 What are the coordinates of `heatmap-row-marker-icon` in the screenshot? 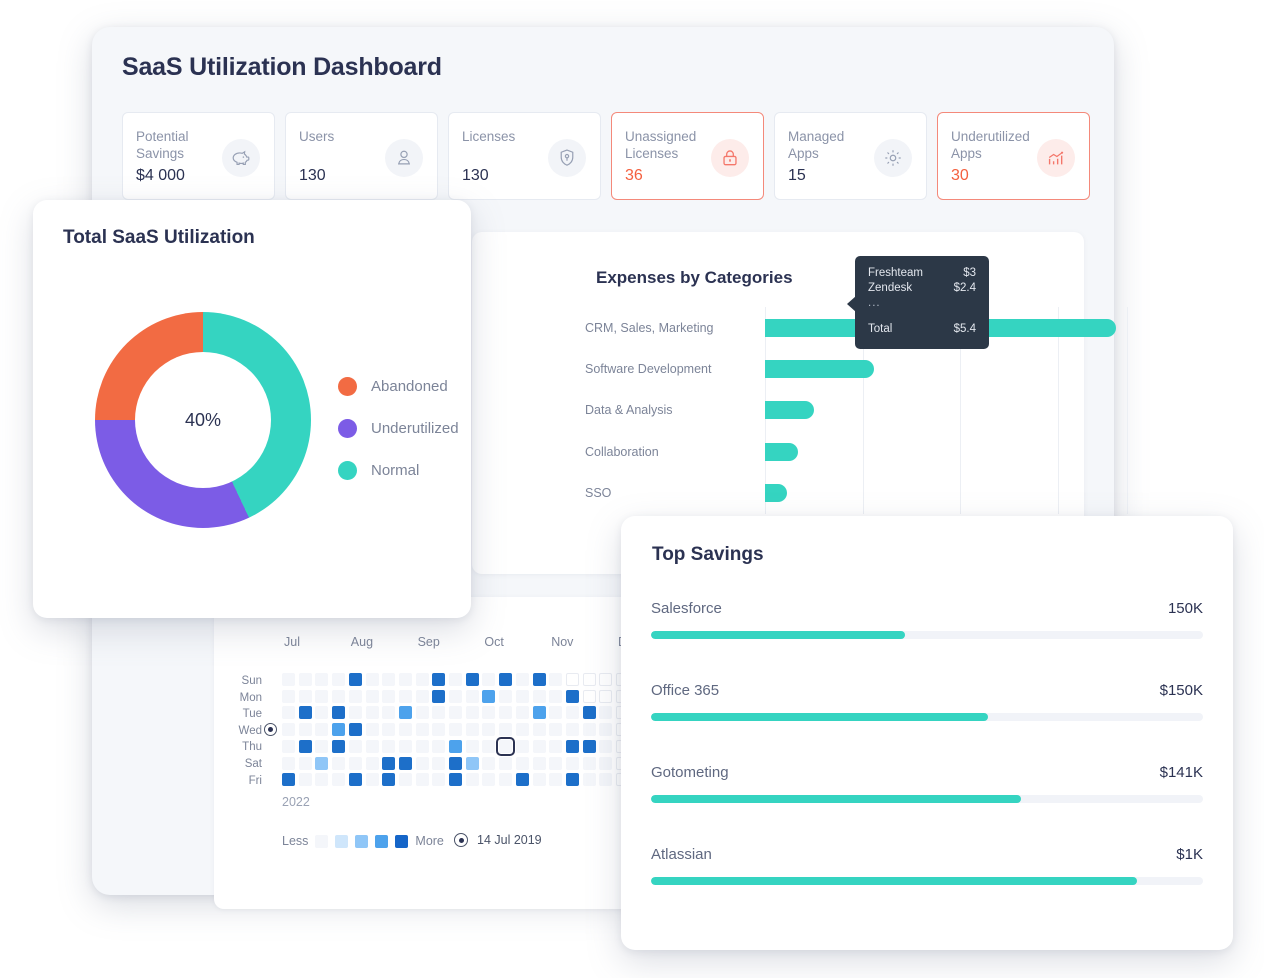 It's located at (270, 730).